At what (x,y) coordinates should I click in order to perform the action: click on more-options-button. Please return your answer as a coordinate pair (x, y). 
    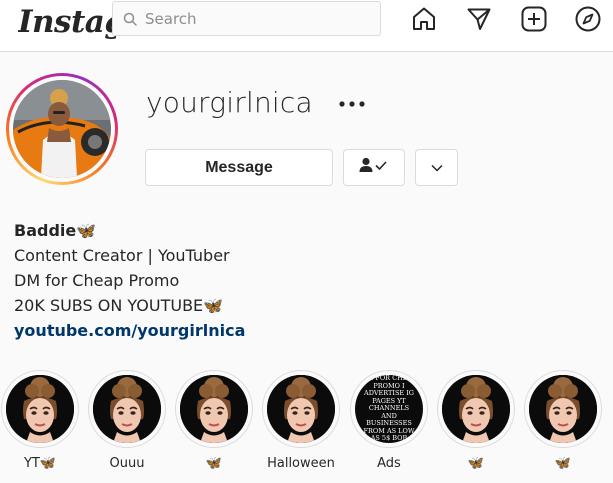
    Looking at the image, I should click on (352, 104).